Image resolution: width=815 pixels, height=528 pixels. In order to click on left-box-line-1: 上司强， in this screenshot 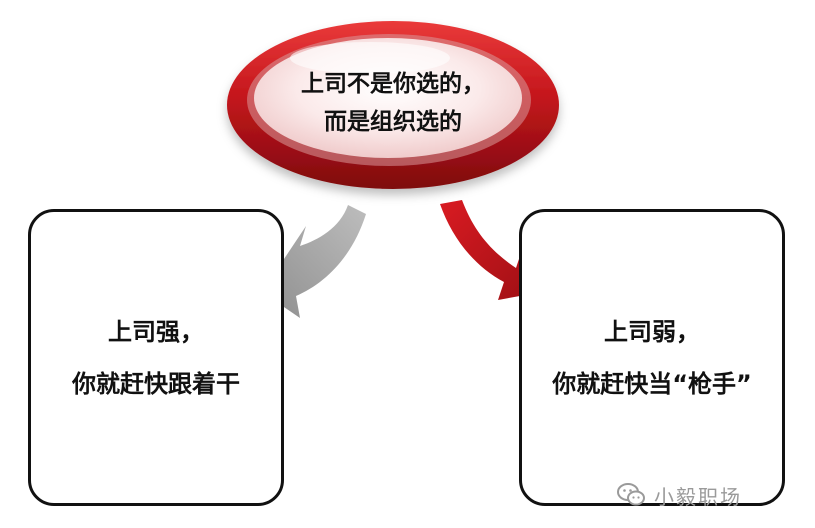, I will do `click(156, 331)`.